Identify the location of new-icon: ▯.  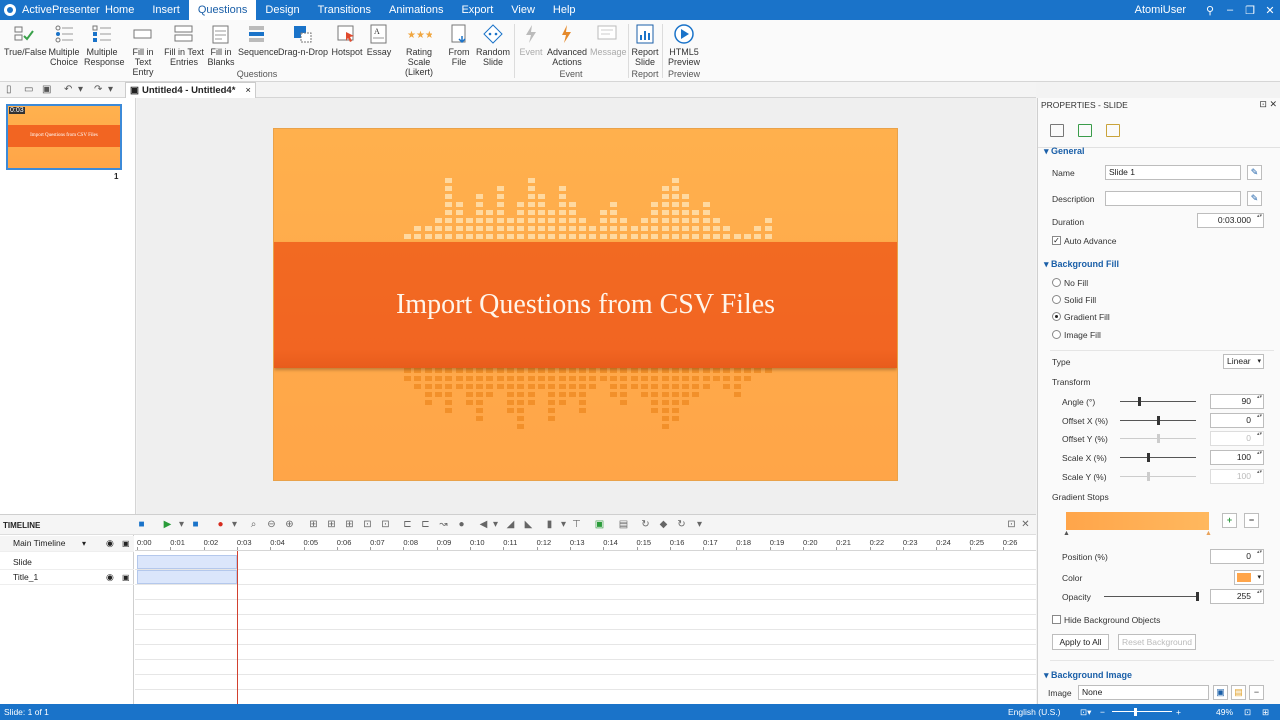
(9, 89).